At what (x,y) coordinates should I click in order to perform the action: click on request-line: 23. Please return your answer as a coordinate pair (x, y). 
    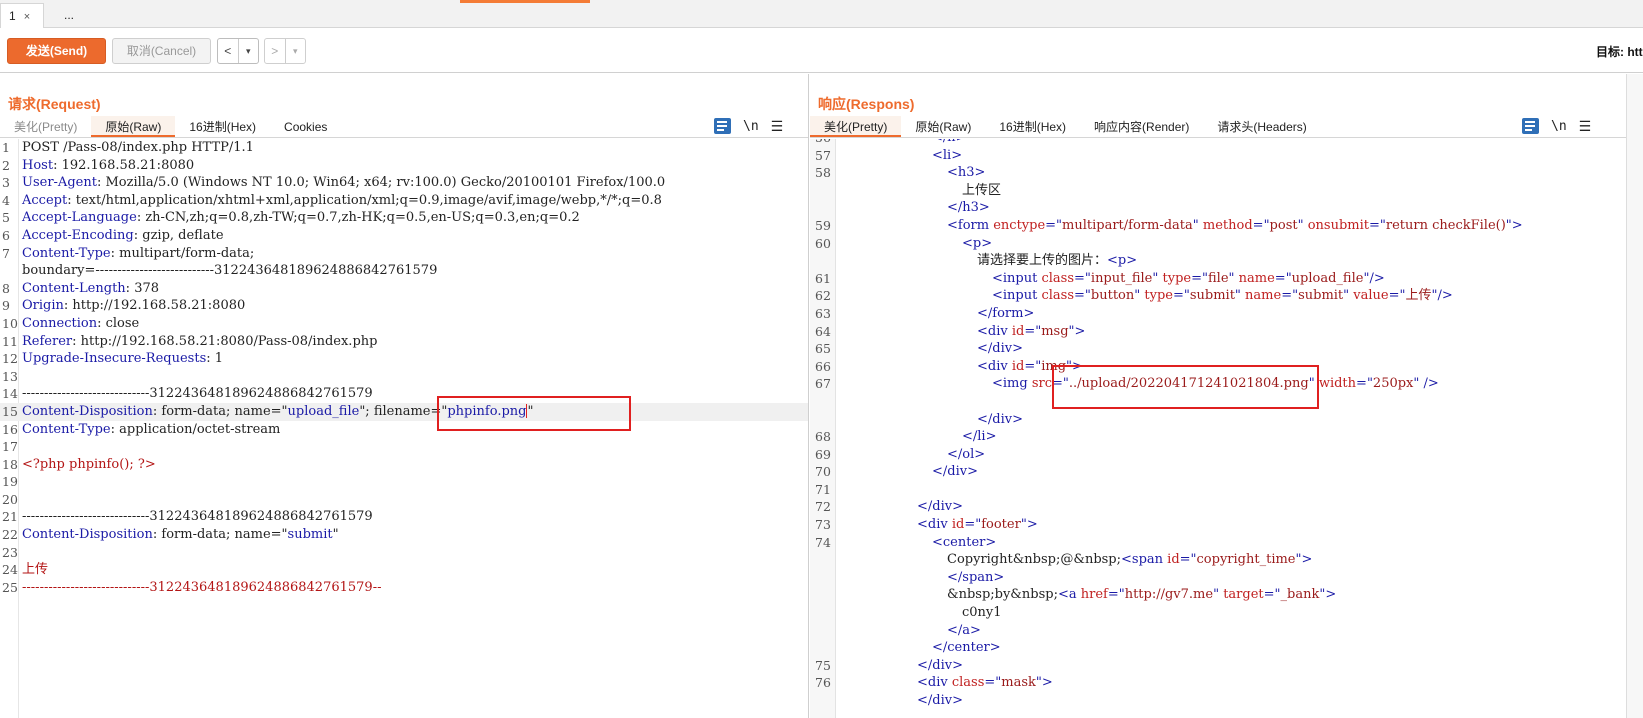
    Looking at the image, I should click on (404, 553).